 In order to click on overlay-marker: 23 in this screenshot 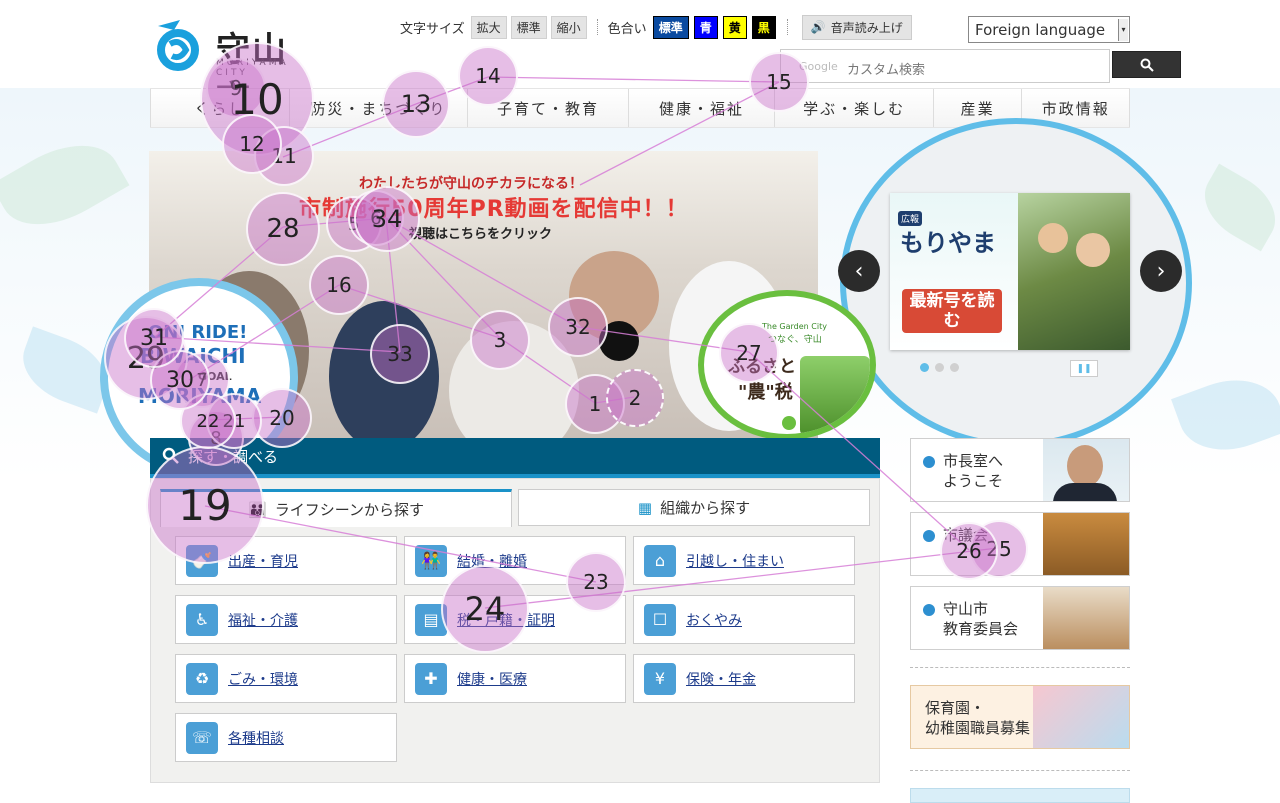, I will do `click(596, 582)`.